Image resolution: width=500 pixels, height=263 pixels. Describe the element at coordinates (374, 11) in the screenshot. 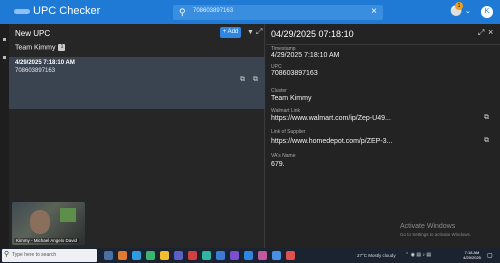

I see `clear-search-icon: ×` at that location.